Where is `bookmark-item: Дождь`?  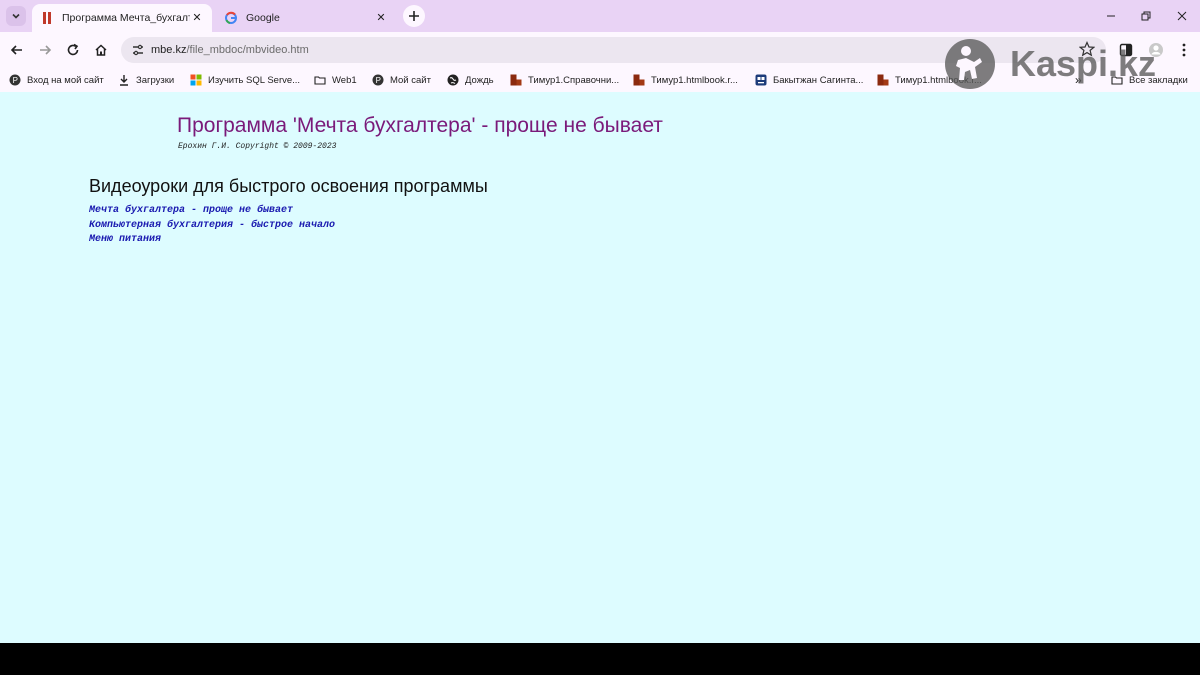 bookmark-item: Дождь is located at coordinates (470, 80).